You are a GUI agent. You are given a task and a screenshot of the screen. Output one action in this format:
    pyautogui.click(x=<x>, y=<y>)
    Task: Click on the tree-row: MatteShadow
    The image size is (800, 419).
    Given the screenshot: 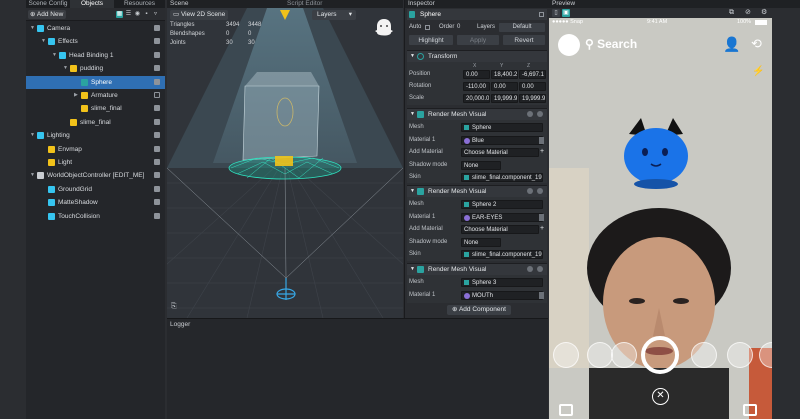 What is the action you would take?
    pyautogui.click(x=95, y=202)
    